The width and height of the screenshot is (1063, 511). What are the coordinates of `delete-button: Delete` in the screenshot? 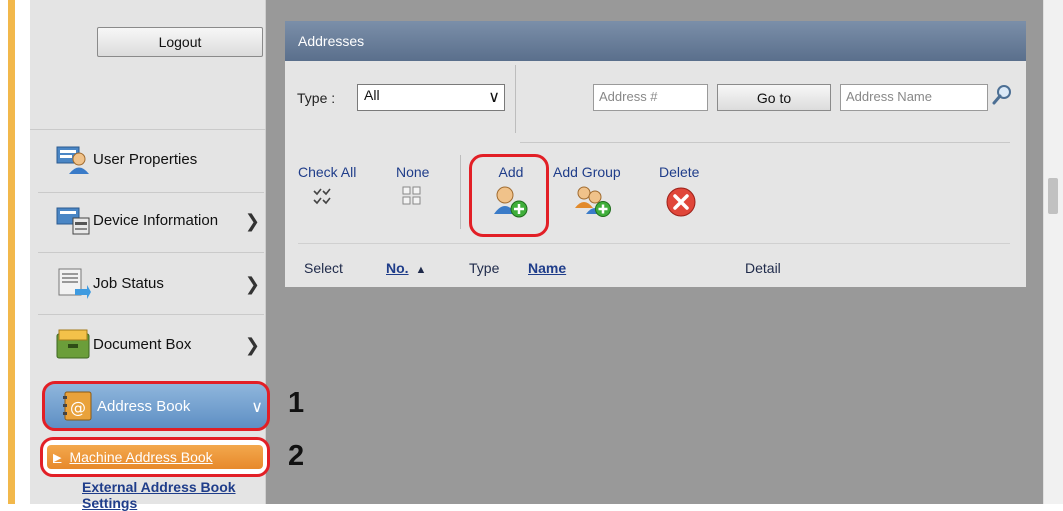 It's located at (687, 193).